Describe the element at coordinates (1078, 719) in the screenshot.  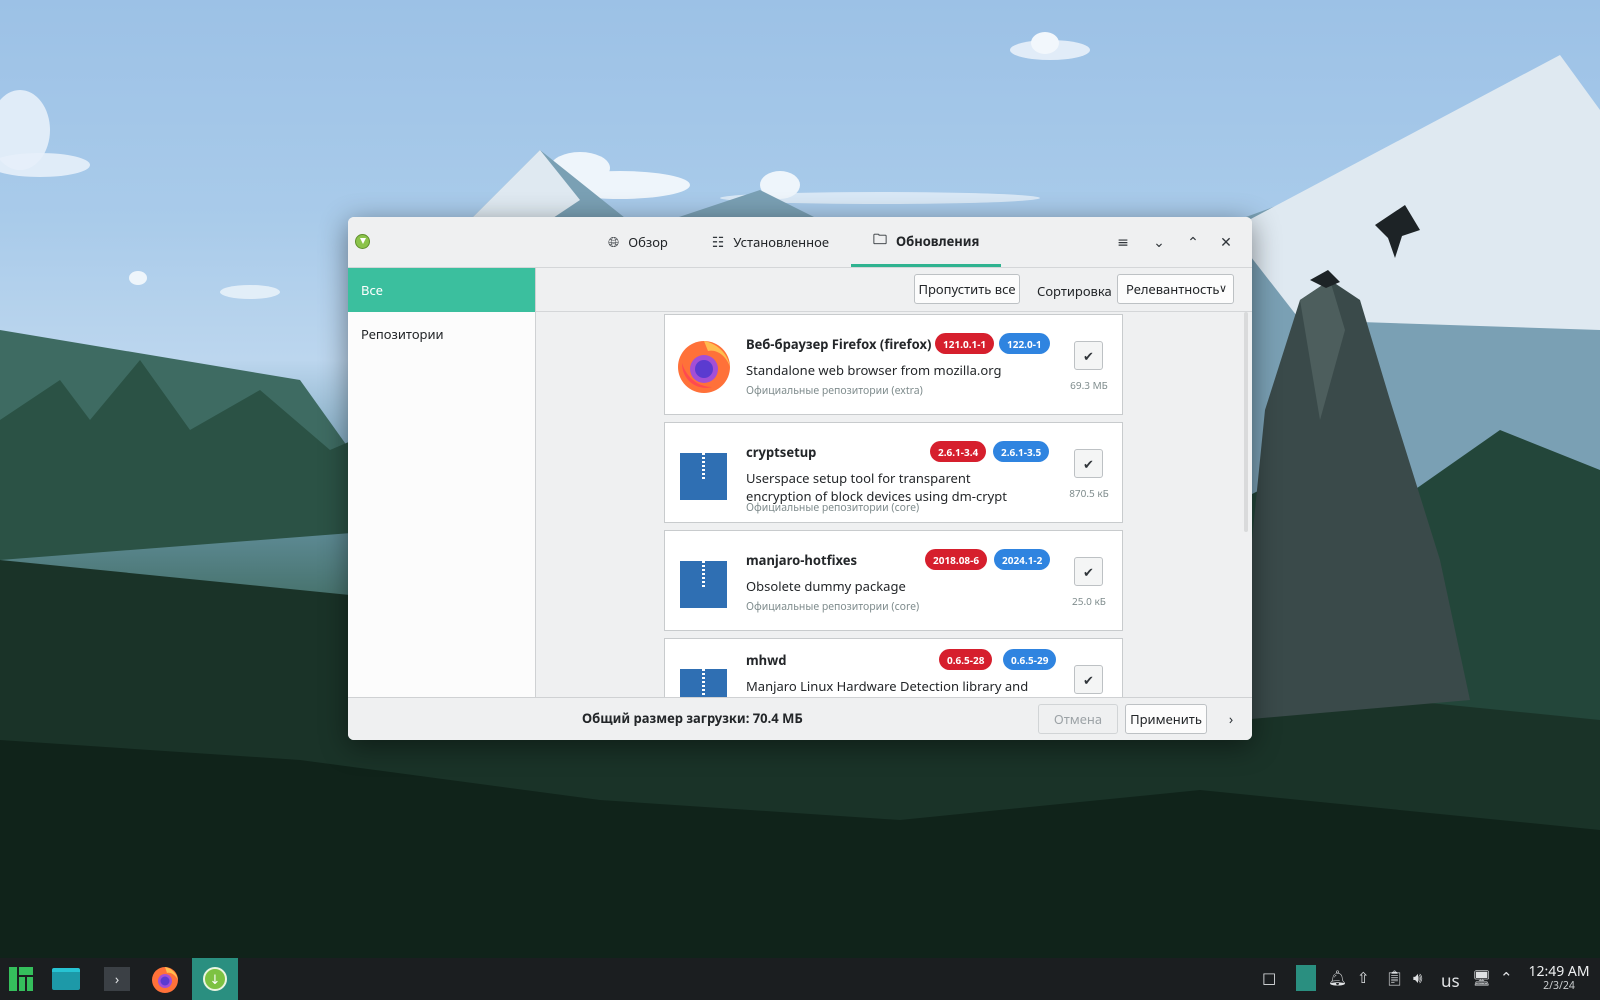
I see `cancel-button: Отмена` at that location.